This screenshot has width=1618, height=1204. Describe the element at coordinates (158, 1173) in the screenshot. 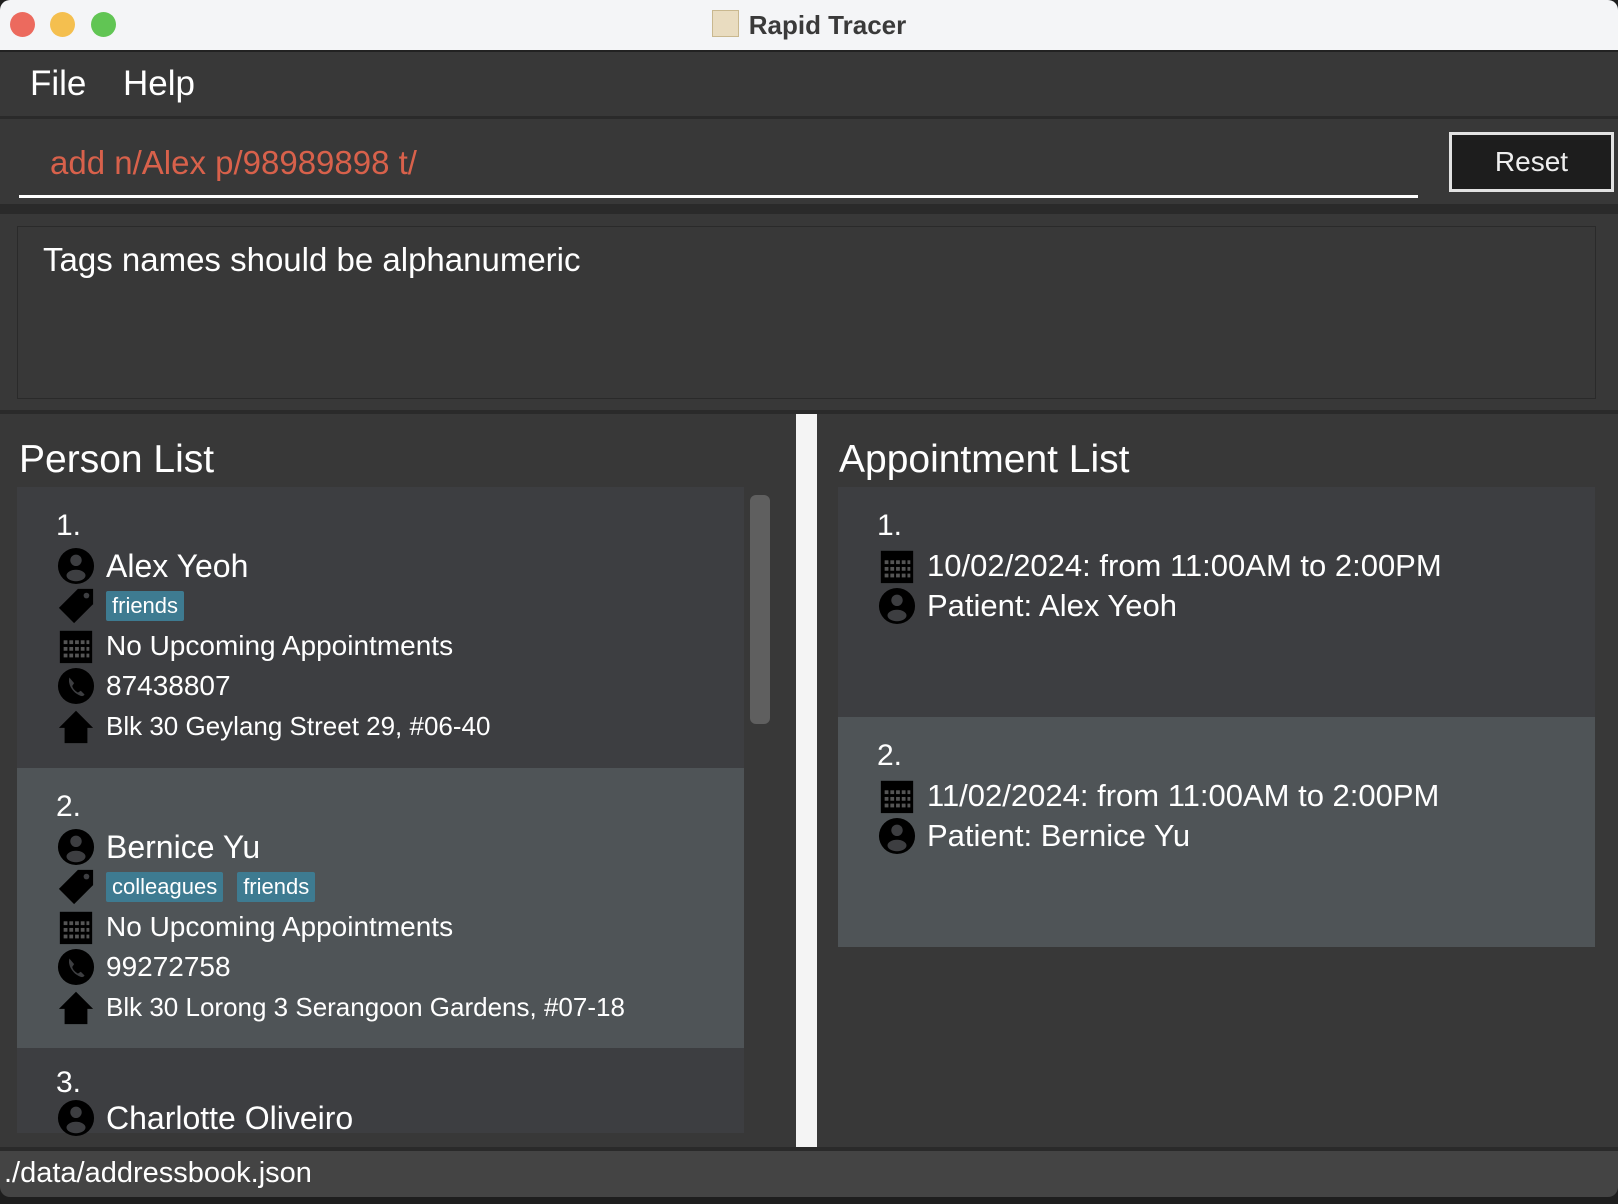

I see `save-location: ./data/addressbook.json` at that location.